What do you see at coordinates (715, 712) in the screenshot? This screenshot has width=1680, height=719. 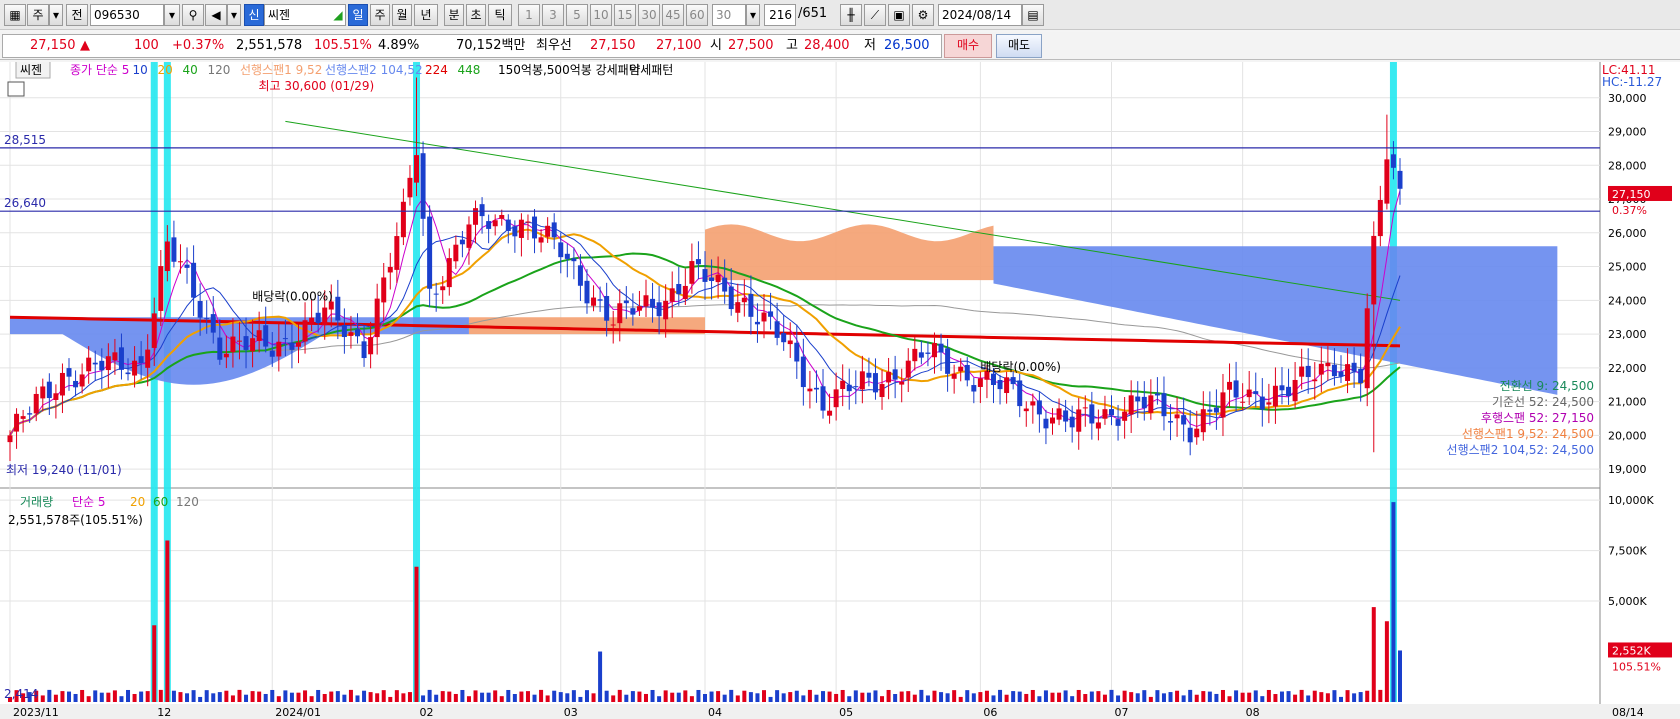 I see `date-tick-label: 04` at bounding box center [715, 712].